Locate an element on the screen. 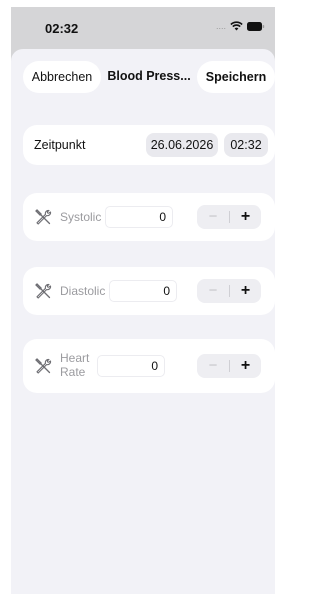 Image resolution: width=320 pixels, height=594 pixels. heart-rate-label-line1: Heart is located at coordinates (75, 358).